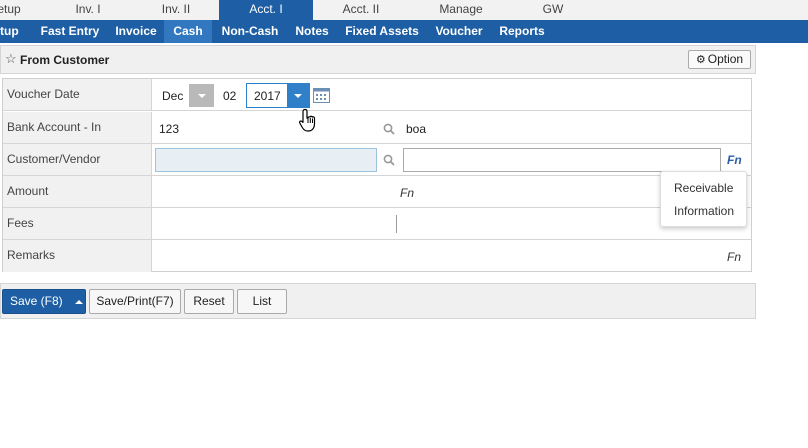 This screenshot has height=448, width=808. Describe the element at coordinates (407, 193) in the screenshot. I see `amount-fn-link: Fn` at that location.